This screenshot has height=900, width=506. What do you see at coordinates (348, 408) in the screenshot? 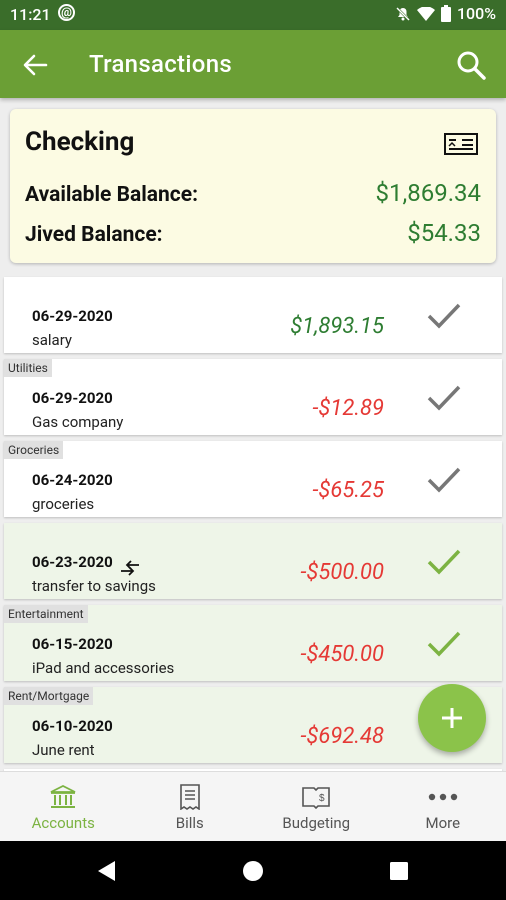
I see `transaction-amount: -$12.89` at bounding box center [348, 408].